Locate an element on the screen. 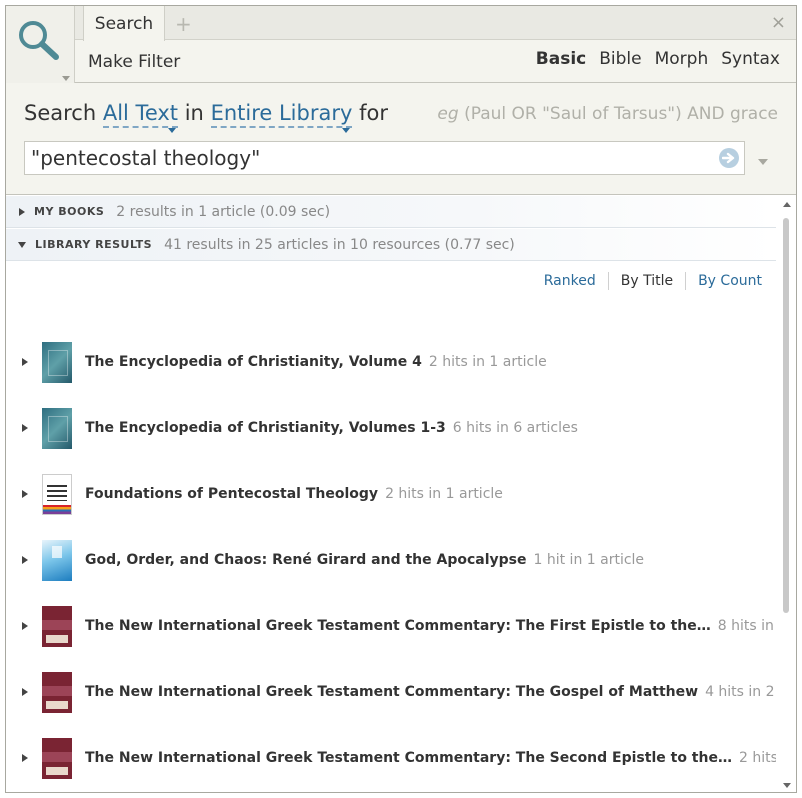 The height and width of the screenshot is (798, 802). arrow-right-icon is located at coordinates (728, 158).